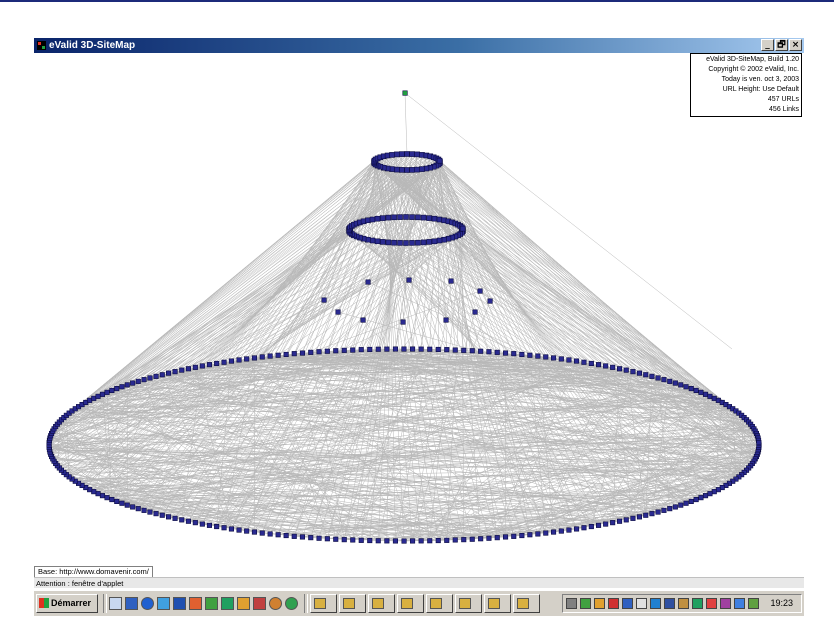 This screenshot has height=640, width=834. I want to click on word-icon, so click(179, 603).